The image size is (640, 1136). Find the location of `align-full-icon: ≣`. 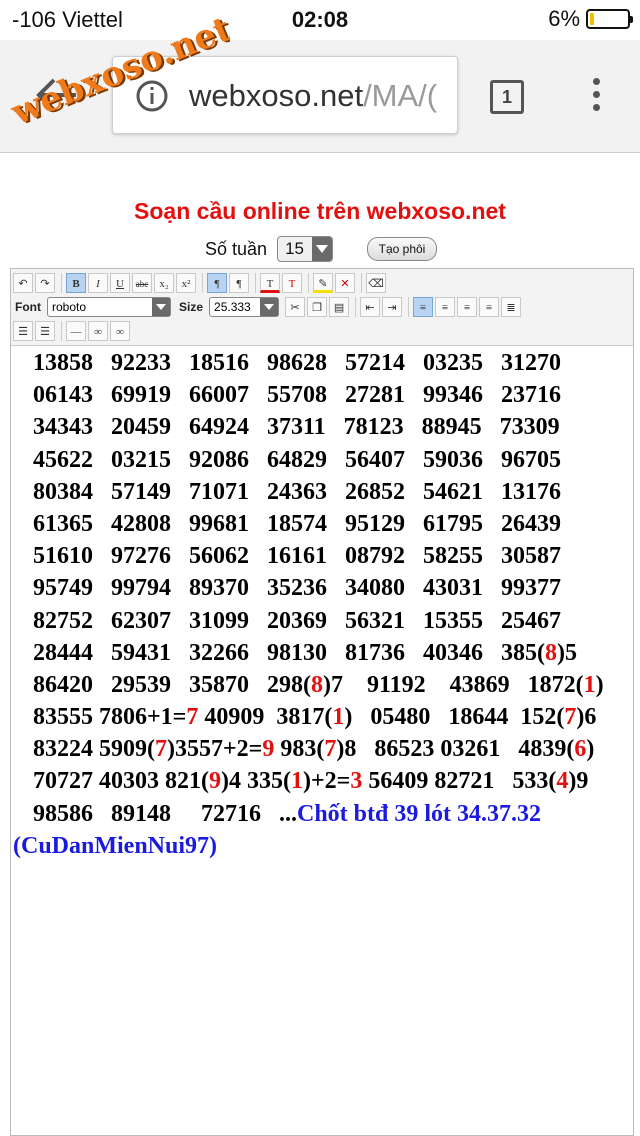

align-full-icon: ≣ is located at coordinates (511, 307).